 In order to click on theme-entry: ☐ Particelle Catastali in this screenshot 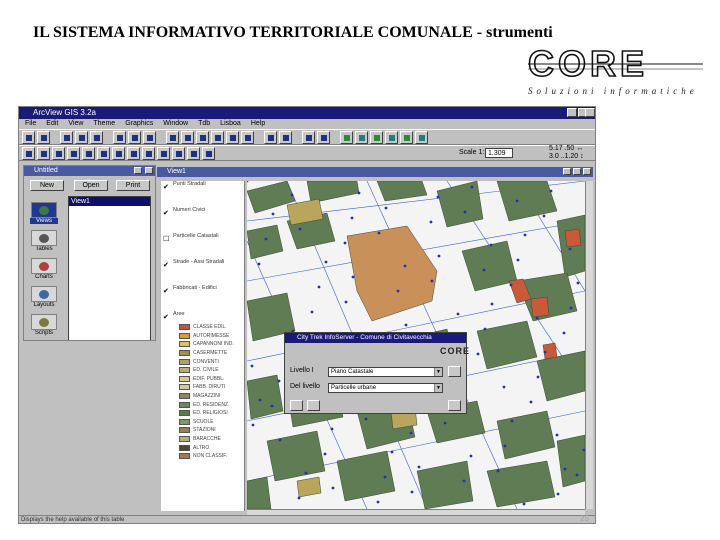, I will do `click(202, 246)`.